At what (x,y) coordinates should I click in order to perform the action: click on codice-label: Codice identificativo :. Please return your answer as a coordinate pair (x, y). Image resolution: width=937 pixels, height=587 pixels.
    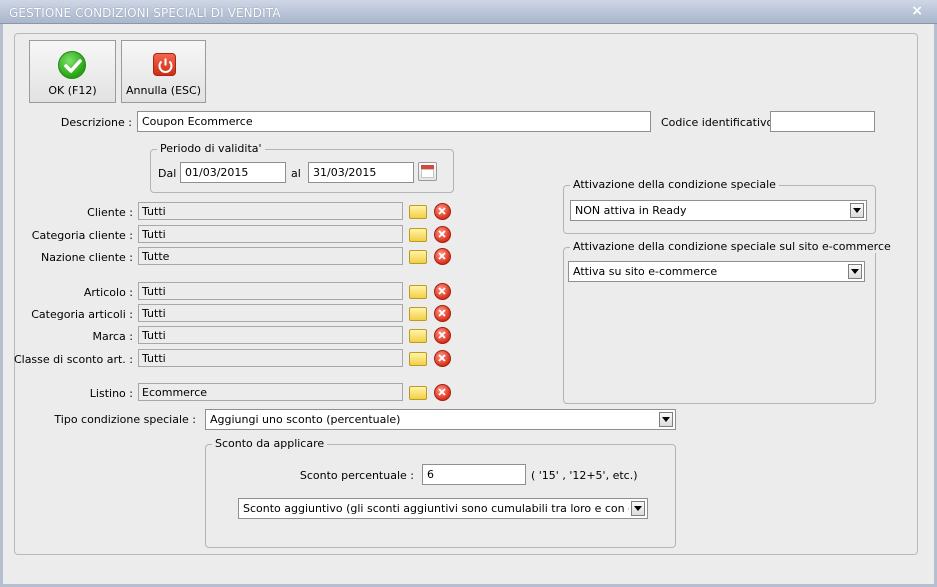
    Looking at the image, I should click on (721, 122).